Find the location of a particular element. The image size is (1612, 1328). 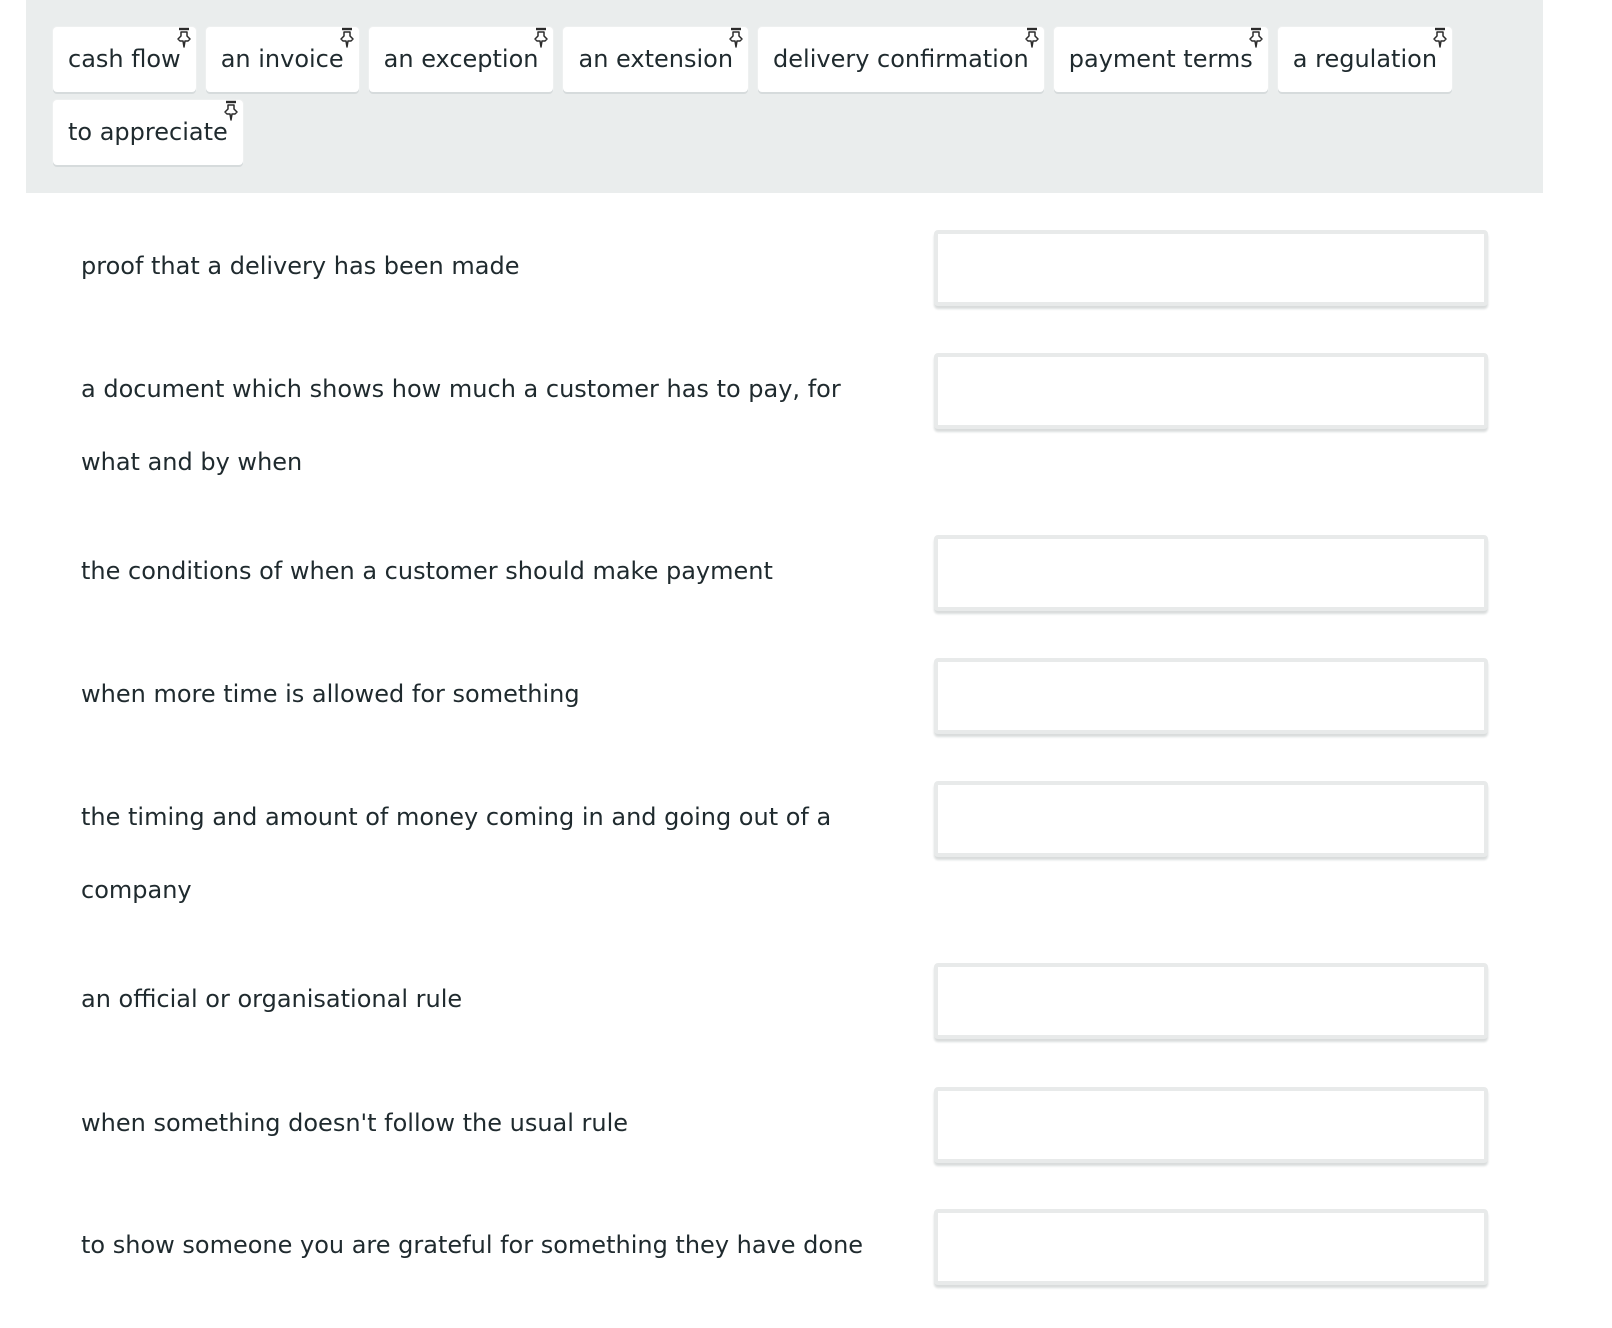

word-chip-cash-flow: cash flow is located at coordinates (124, 59).